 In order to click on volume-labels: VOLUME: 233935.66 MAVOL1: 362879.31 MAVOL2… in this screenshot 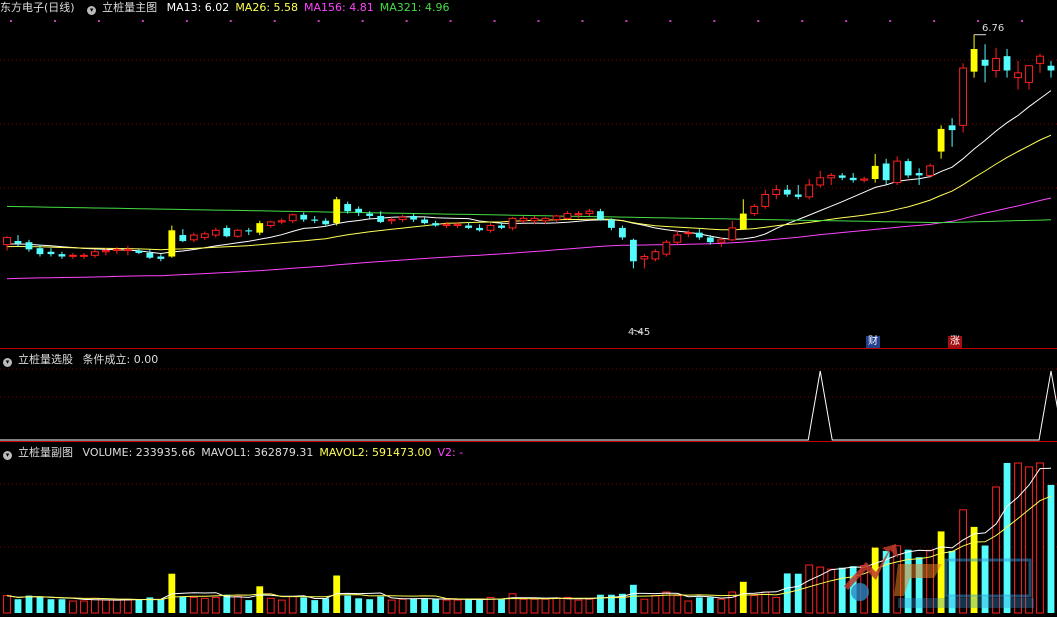, I will do `click(276, 452)`.